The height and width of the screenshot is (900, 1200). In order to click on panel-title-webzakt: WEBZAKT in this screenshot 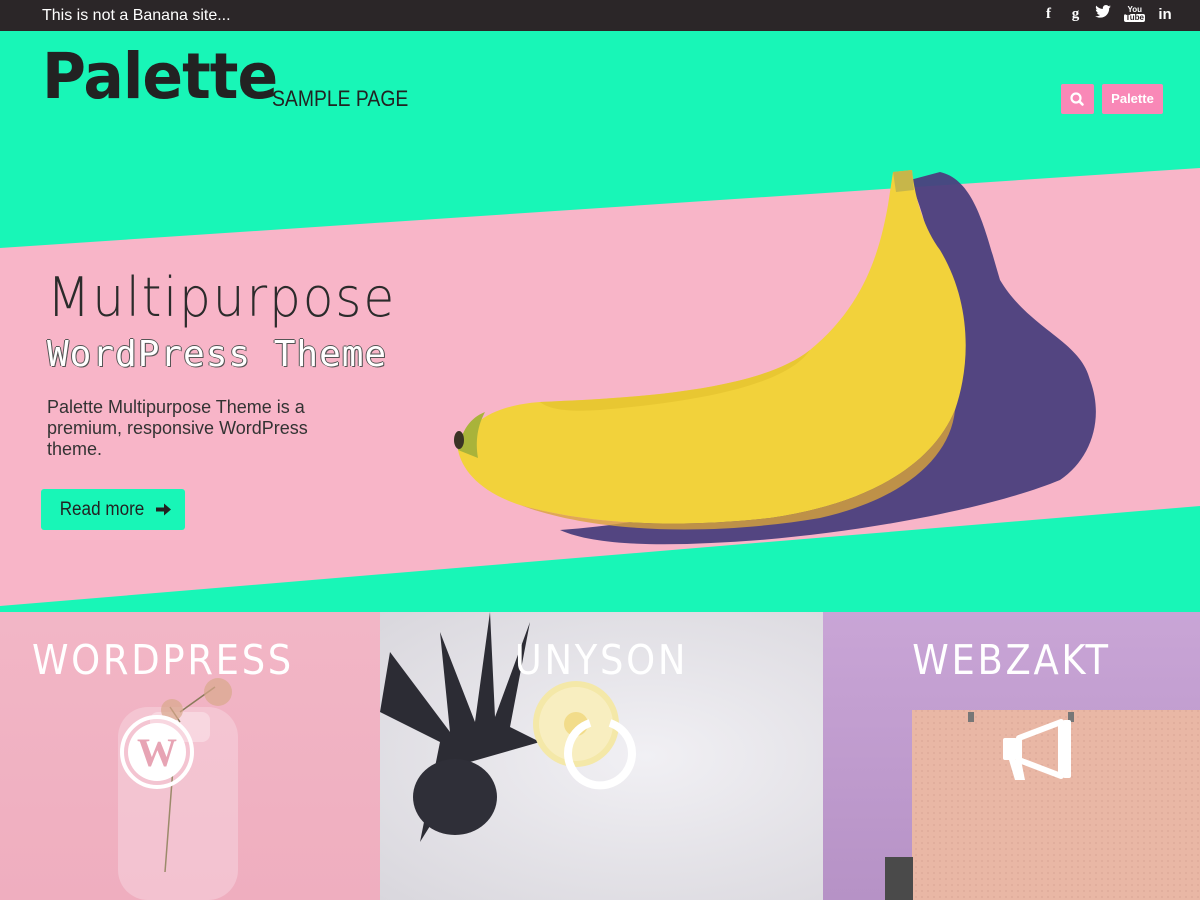, I will do `click(1011, 660)`.